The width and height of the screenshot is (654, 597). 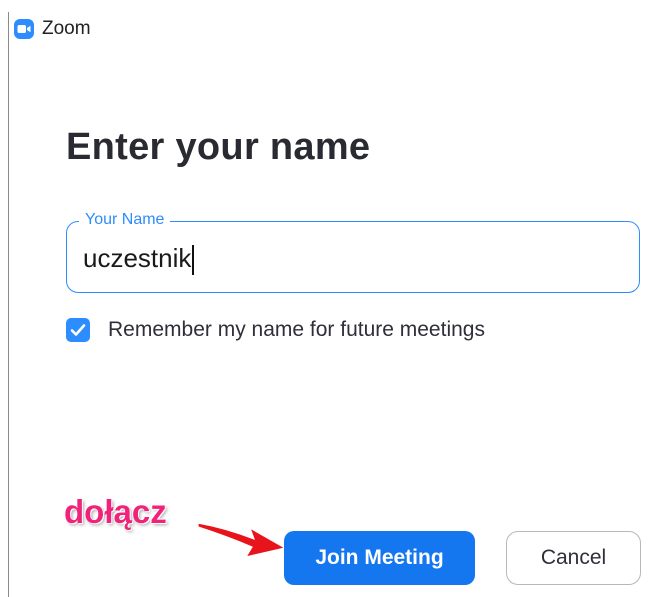 I want to click on window-left-border, so click(x=8, y=304).